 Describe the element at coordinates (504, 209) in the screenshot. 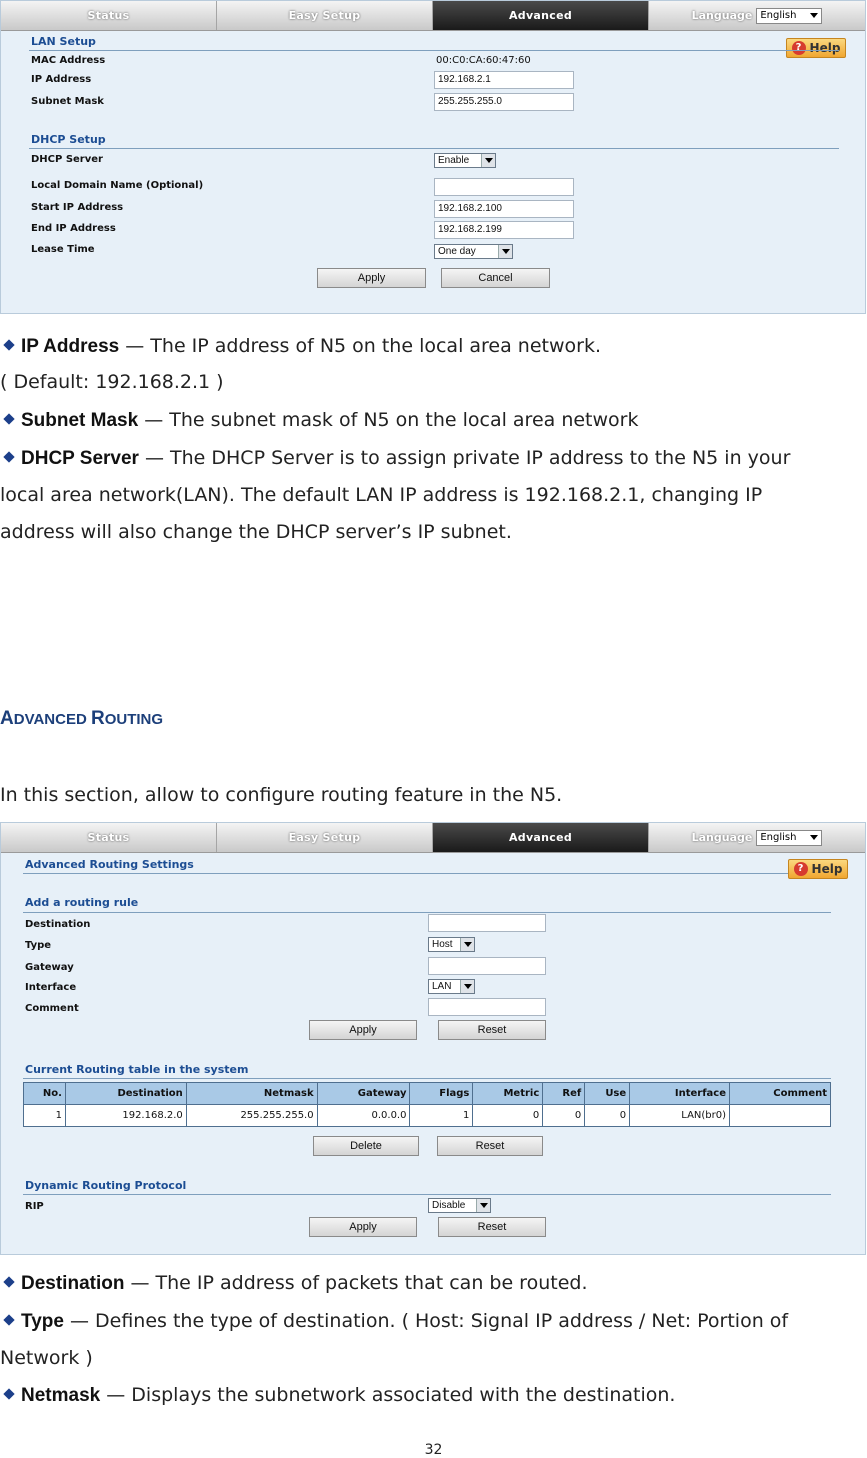

I see `start-ip-input: 192.168.2.100` at that location.